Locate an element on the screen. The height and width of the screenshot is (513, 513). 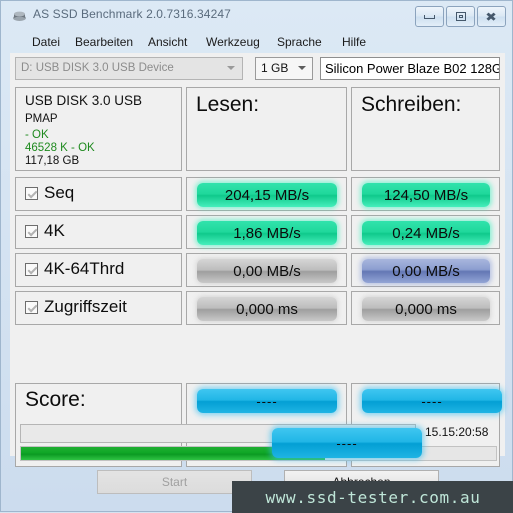
score-total-value: ---- is located at coordinates (347, 443).